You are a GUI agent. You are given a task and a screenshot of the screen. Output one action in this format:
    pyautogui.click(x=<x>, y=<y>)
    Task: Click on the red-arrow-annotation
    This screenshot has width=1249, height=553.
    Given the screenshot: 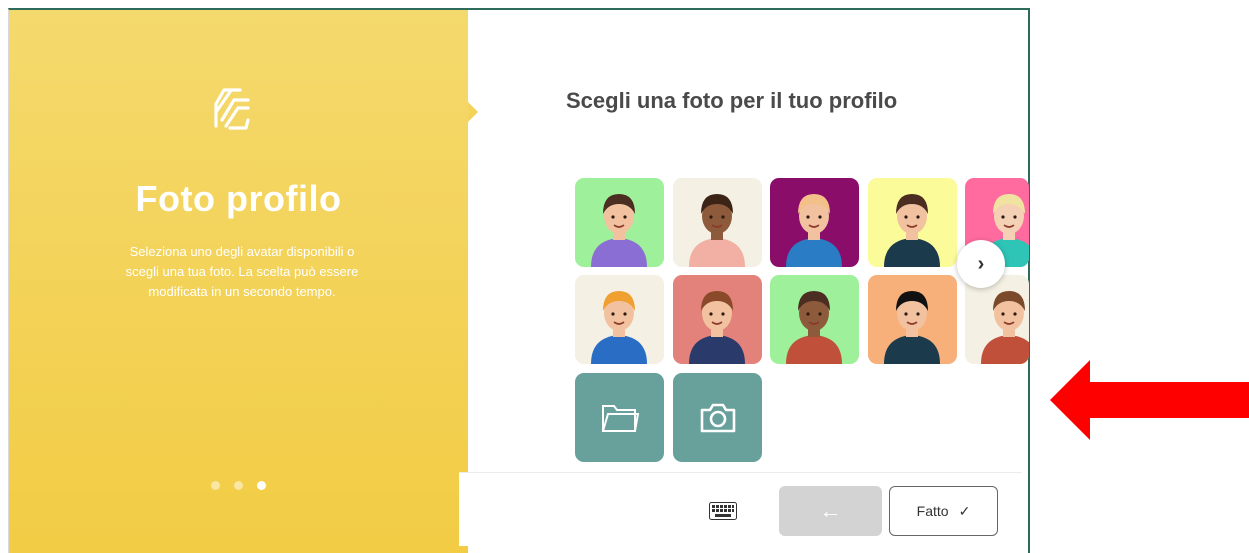 What is the action you would take?
    pyautogui.click(x=1149, y=400)
    